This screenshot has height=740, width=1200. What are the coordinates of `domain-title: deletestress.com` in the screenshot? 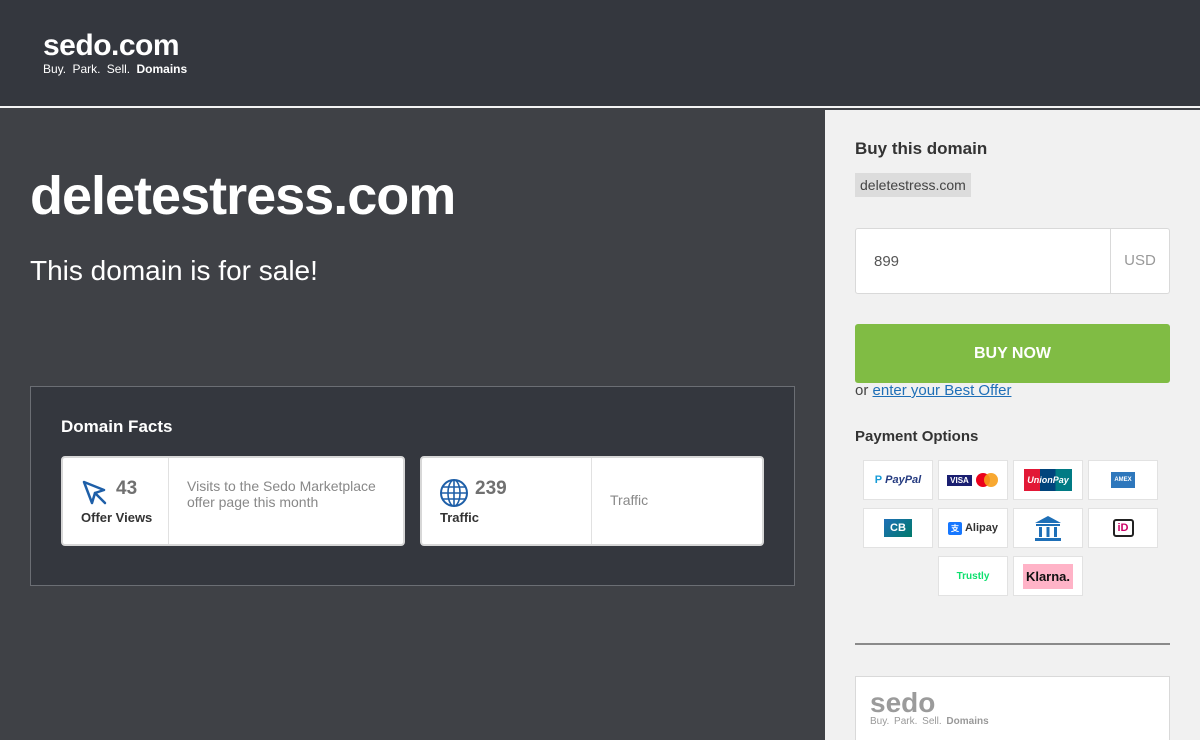 It's located at (243, 196).